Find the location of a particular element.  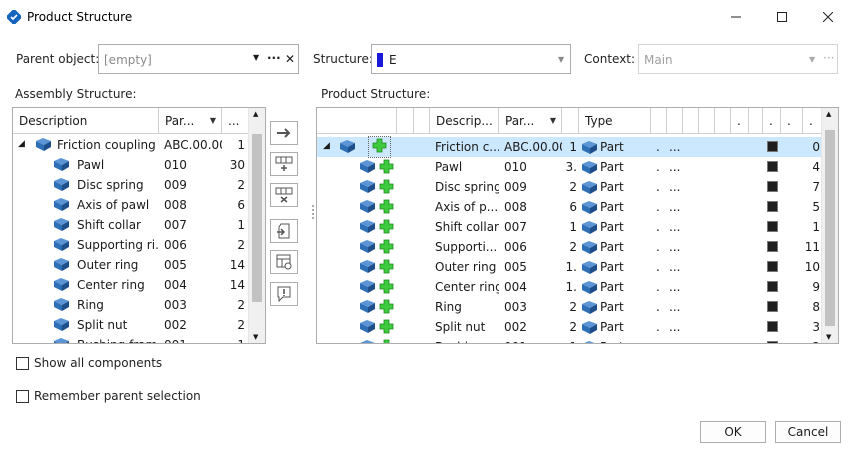

assembly-row: Bushing frame 0011 is located at coordinates (131, 339).